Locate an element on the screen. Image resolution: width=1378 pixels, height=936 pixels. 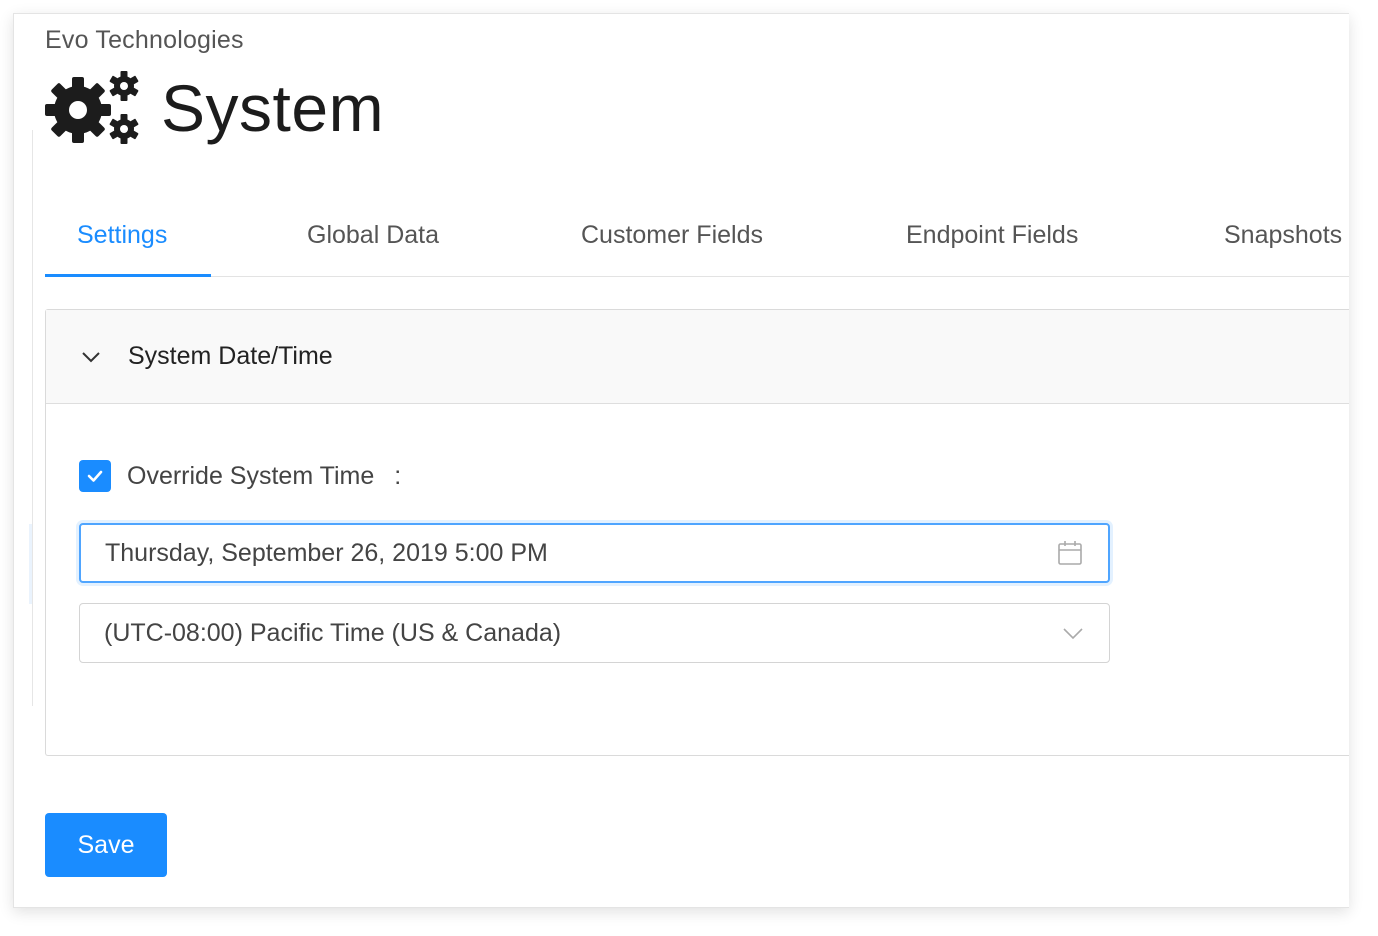
tab-settings: Settings is located at coordinates (122, 242).